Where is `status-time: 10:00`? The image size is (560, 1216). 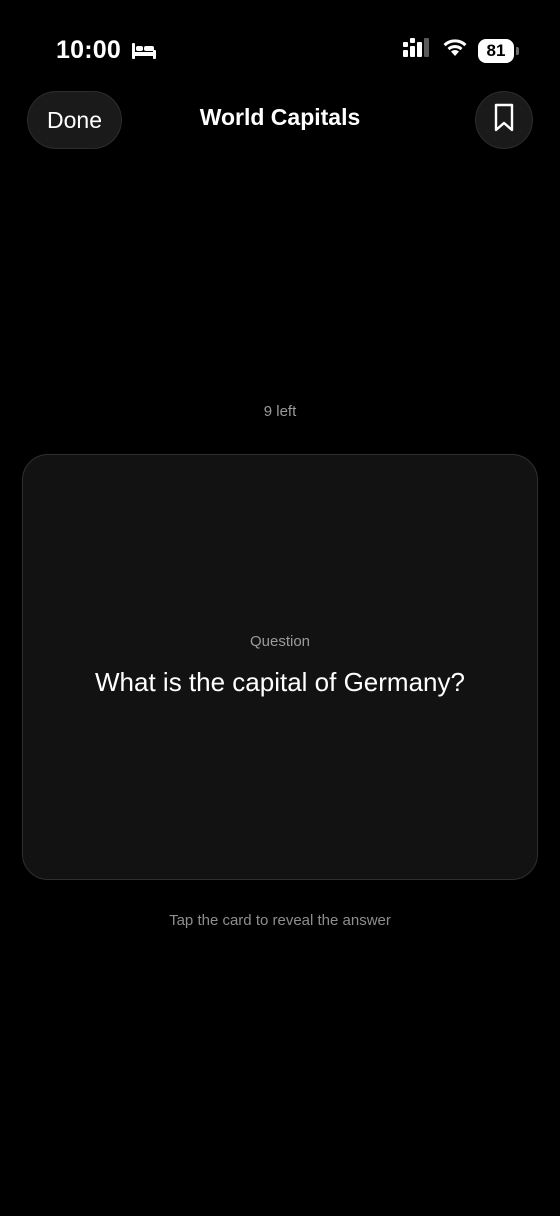 status-time: 10:00 is located at coordinates (88, 50).